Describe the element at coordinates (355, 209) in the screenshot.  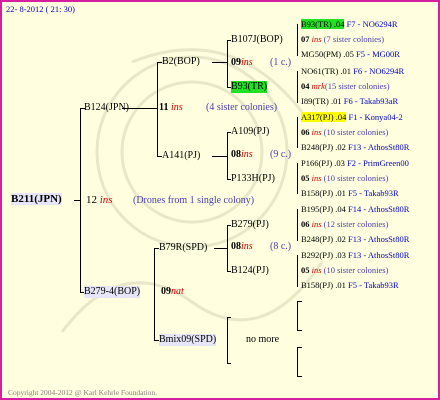
I see `g4-row-13: B195(PJ) .04 F14 - AthosSt80R` at that location.